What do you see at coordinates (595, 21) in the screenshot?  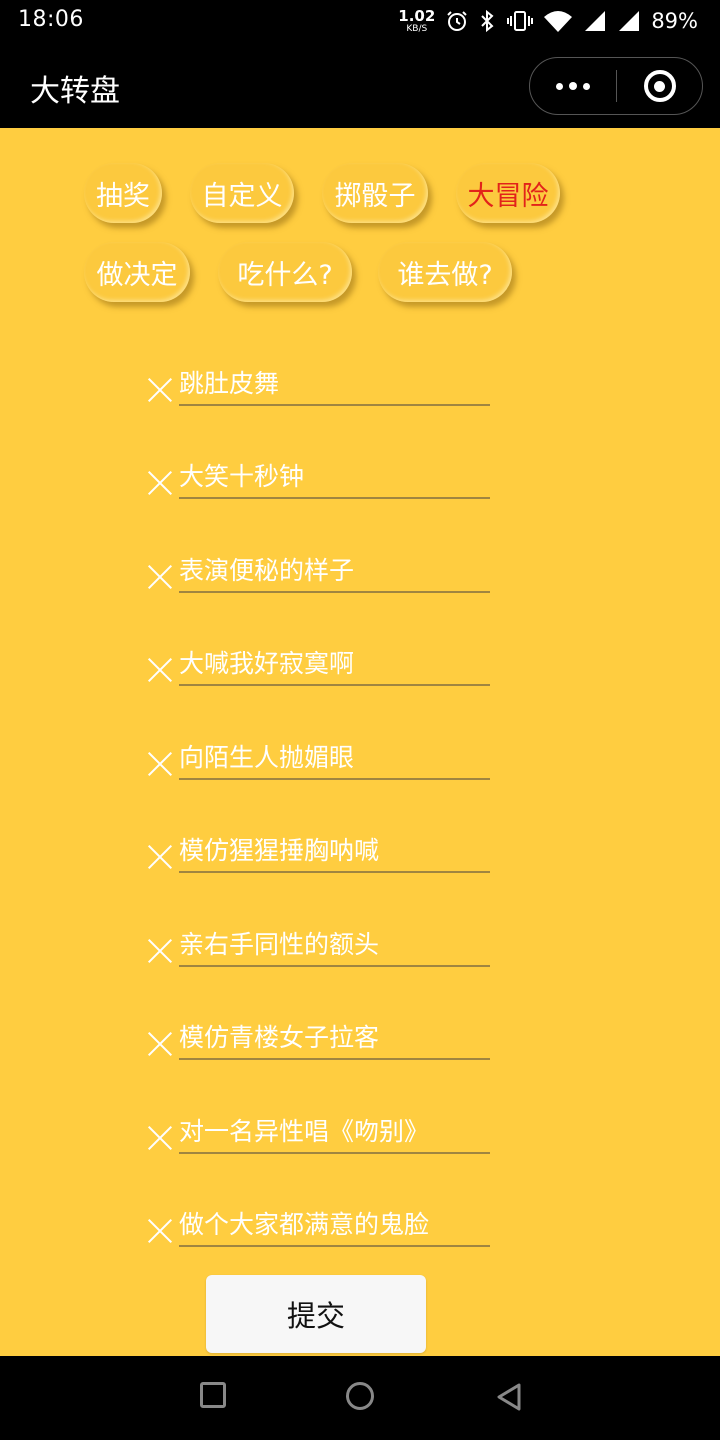 I see `signal-icon` at bounding box center [595, 21].